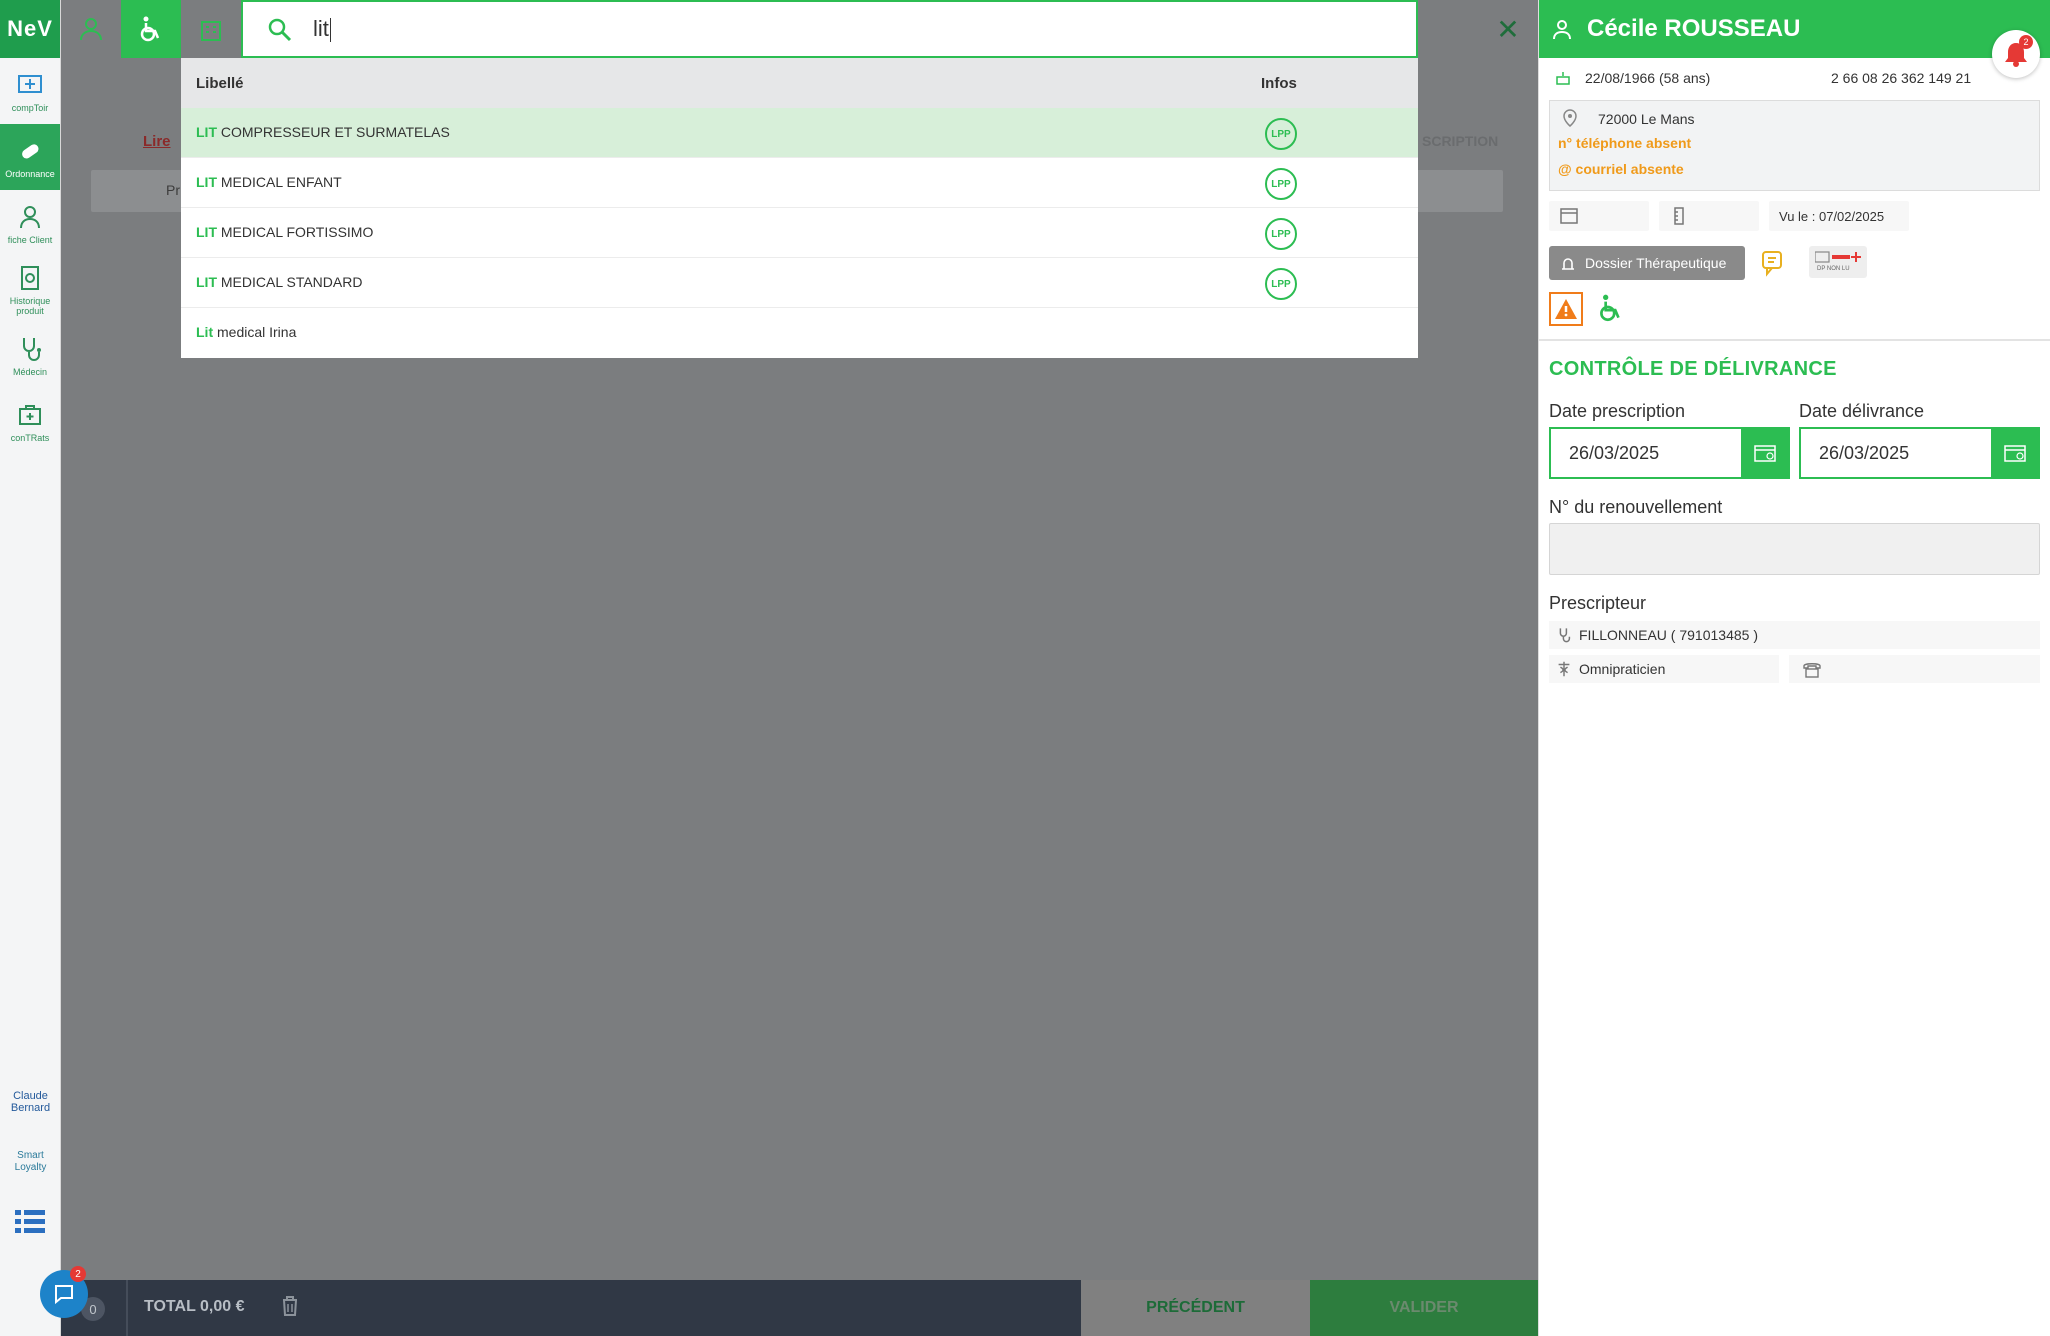  Describe the element at coordinates (1914, 669) in the screenshot. I see `prescriber-phone-field` at that location.